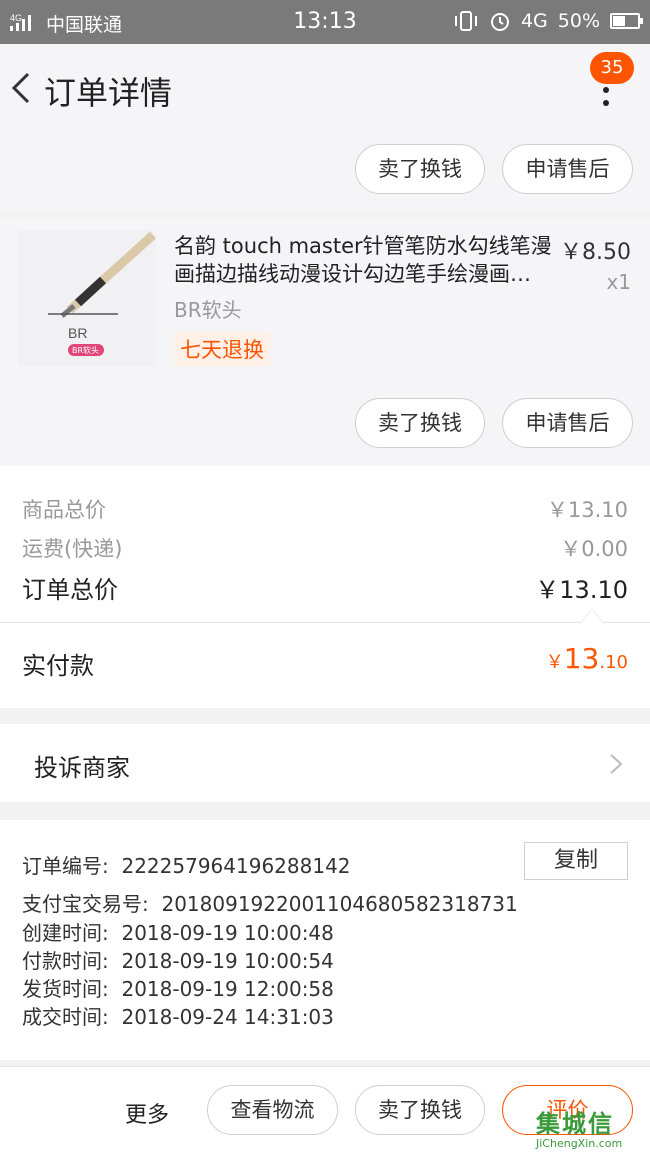 This screenshot has height=1155, width=650. What do you see at coordinates (325, 172) in the screenshot?
I see `order-actions-top: 卖了换钱 申请售后` at bounding box center [325, 172].